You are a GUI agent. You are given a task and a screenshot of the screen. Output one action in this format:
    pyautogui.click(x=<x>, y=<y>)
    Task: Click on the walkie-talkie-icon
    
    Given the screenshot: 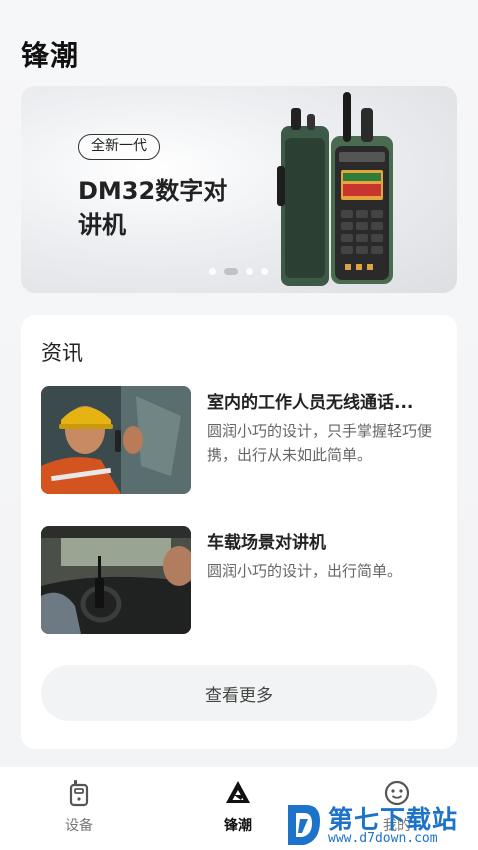 What is the action you would take?
    pyautogui.click(x=79, y=793)
    